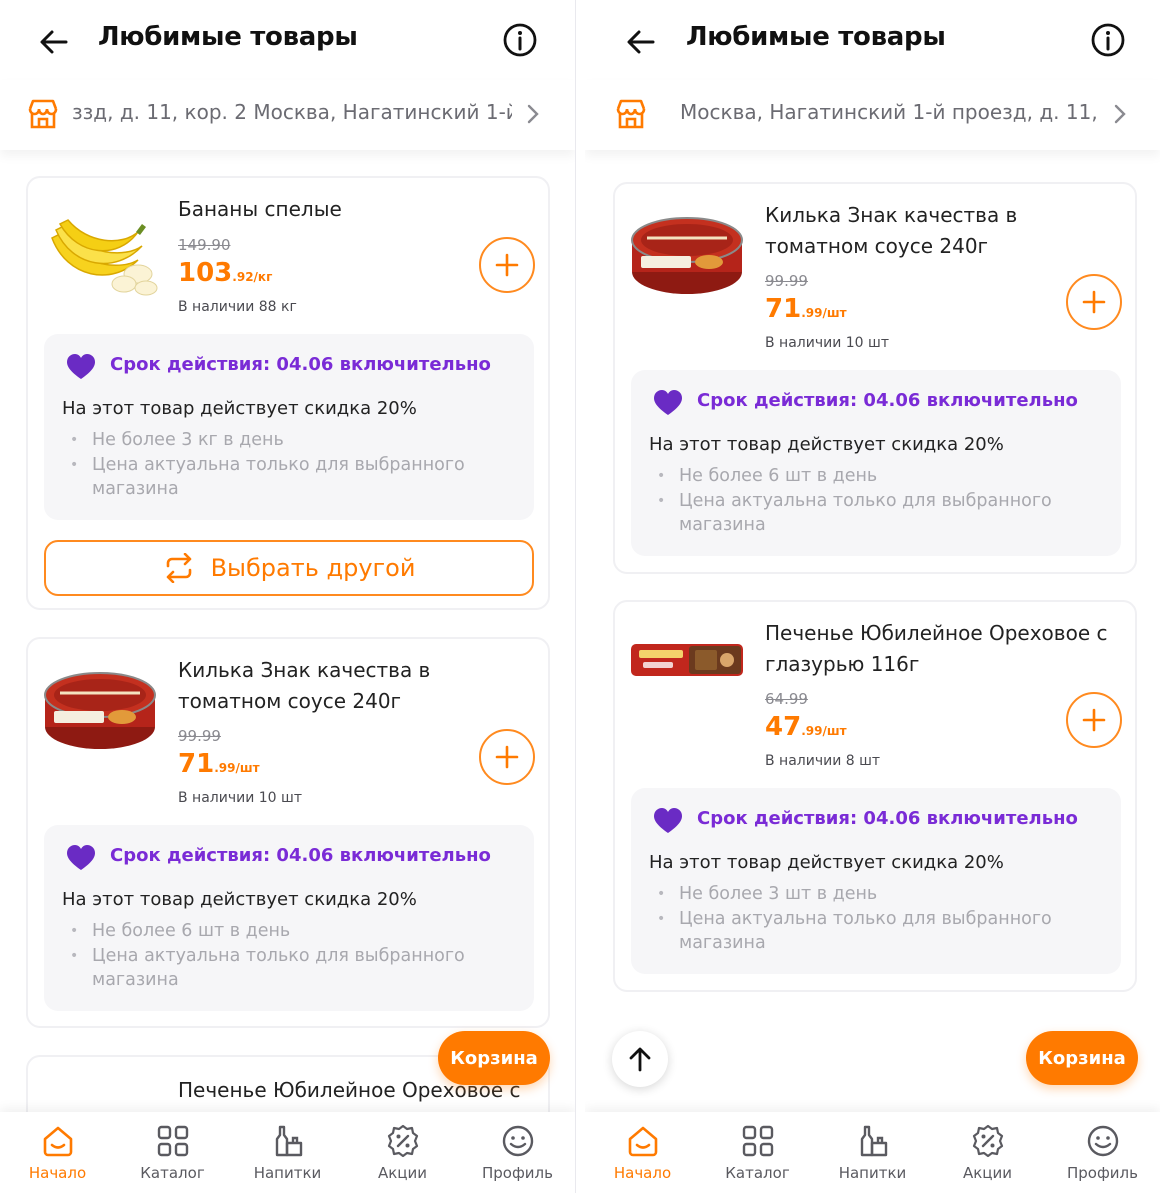  I want to click on tab-label: Каталог, so click(172, 1173).